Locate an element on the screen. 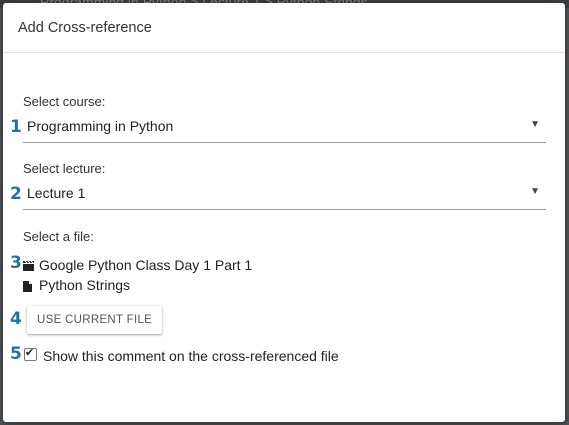 Image resolution: width=569 pixels, height=425 pixels. lecture-select-value: Lecture 1 is located at coordinates (56, 193).